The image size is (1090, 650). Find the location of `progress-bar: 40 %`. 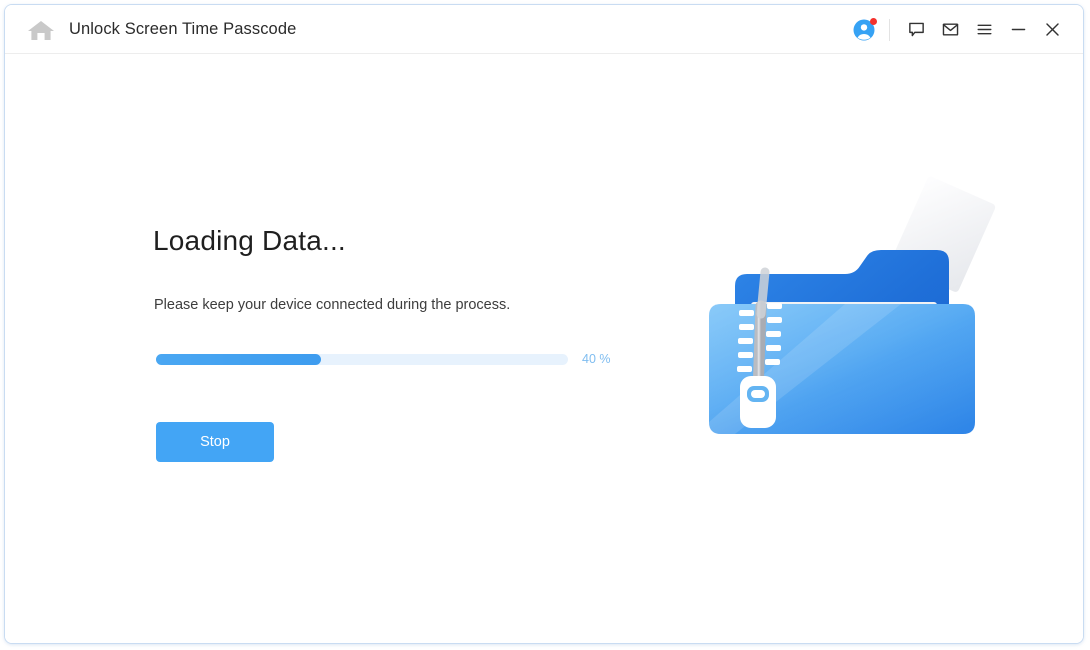

progress-bar: 40 % is located at coordinates (386, 362).